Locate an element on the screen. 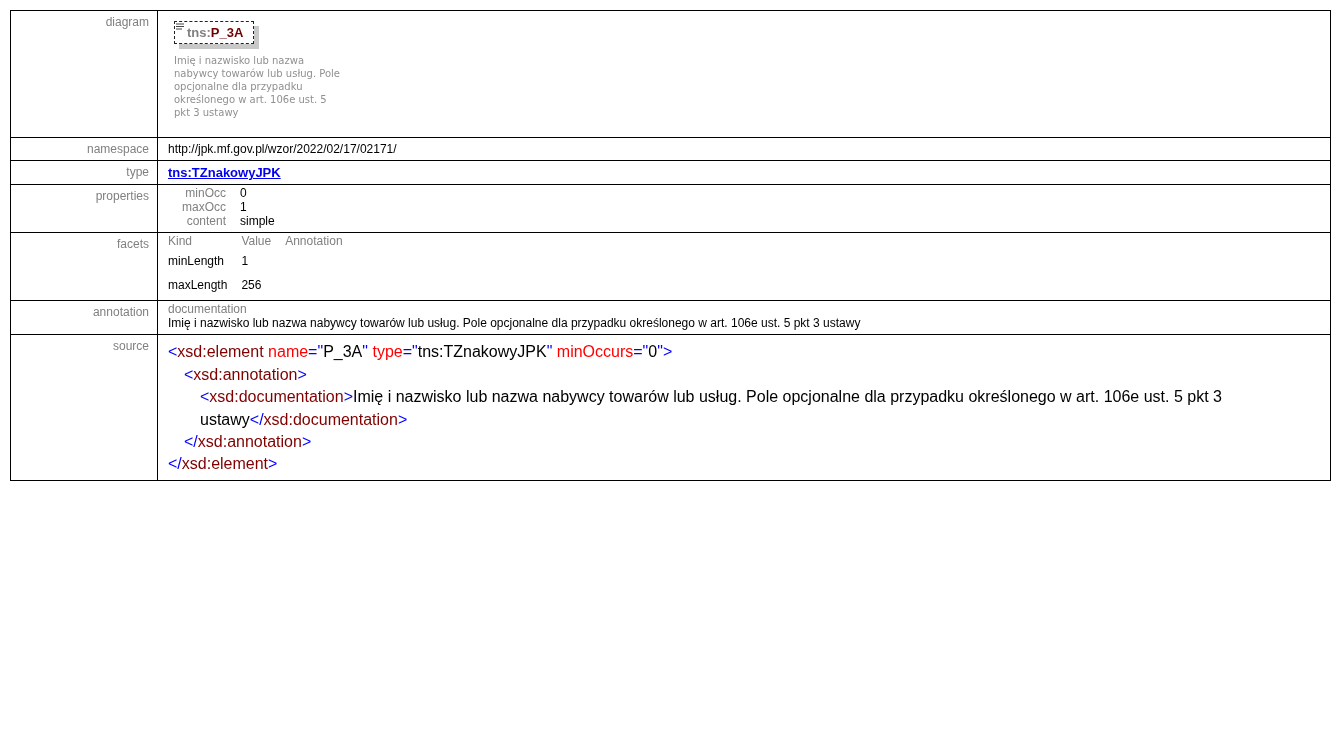 The height and width of the screenshot is (755, 1340). facet-value: 256 is located at coordinates (251, 285).